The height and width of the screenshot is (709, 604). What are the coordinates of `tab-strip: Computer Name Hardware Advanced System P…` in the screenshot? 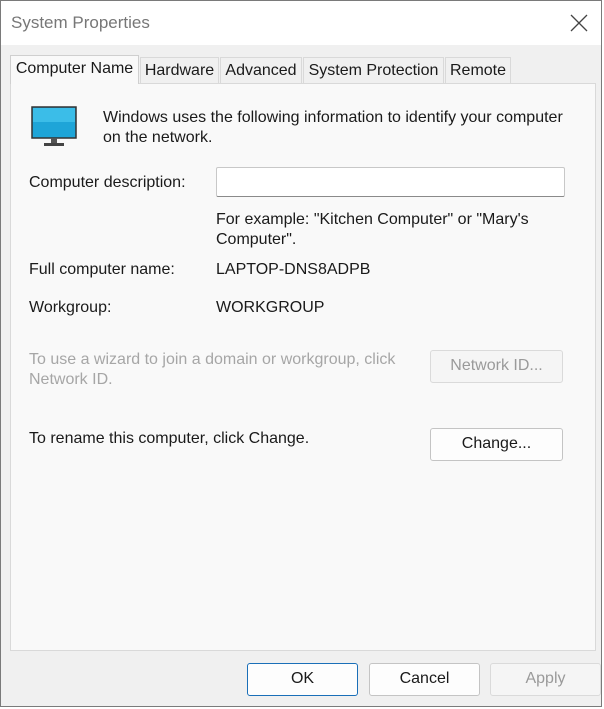 It's located at (301, 64).